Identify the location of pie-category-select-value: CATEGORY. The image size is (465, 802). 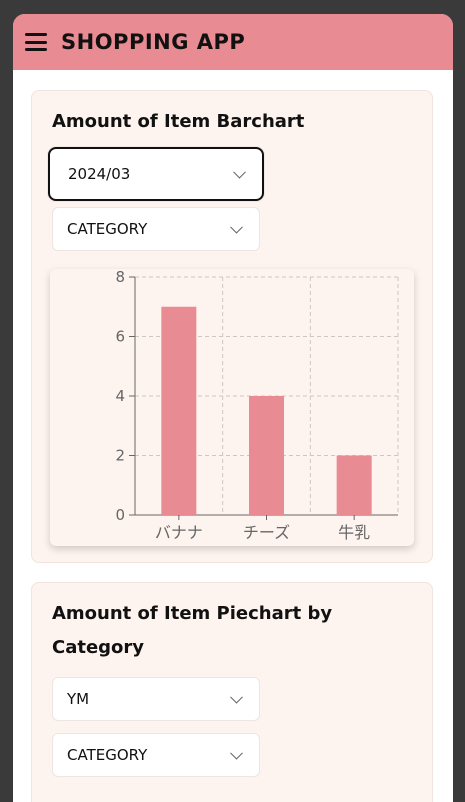
(107, 755).